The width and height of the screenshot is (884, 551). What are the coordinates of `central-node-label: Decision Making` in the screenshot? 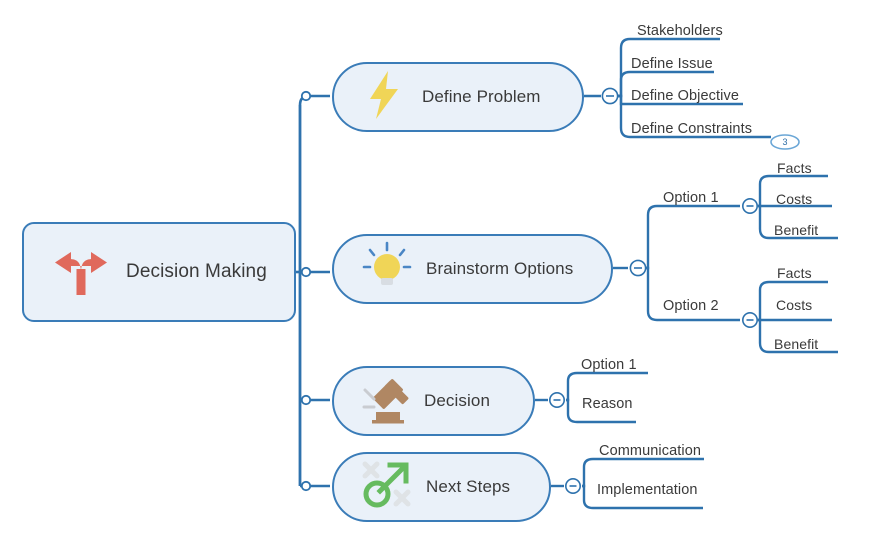 It's located at (196, 271).